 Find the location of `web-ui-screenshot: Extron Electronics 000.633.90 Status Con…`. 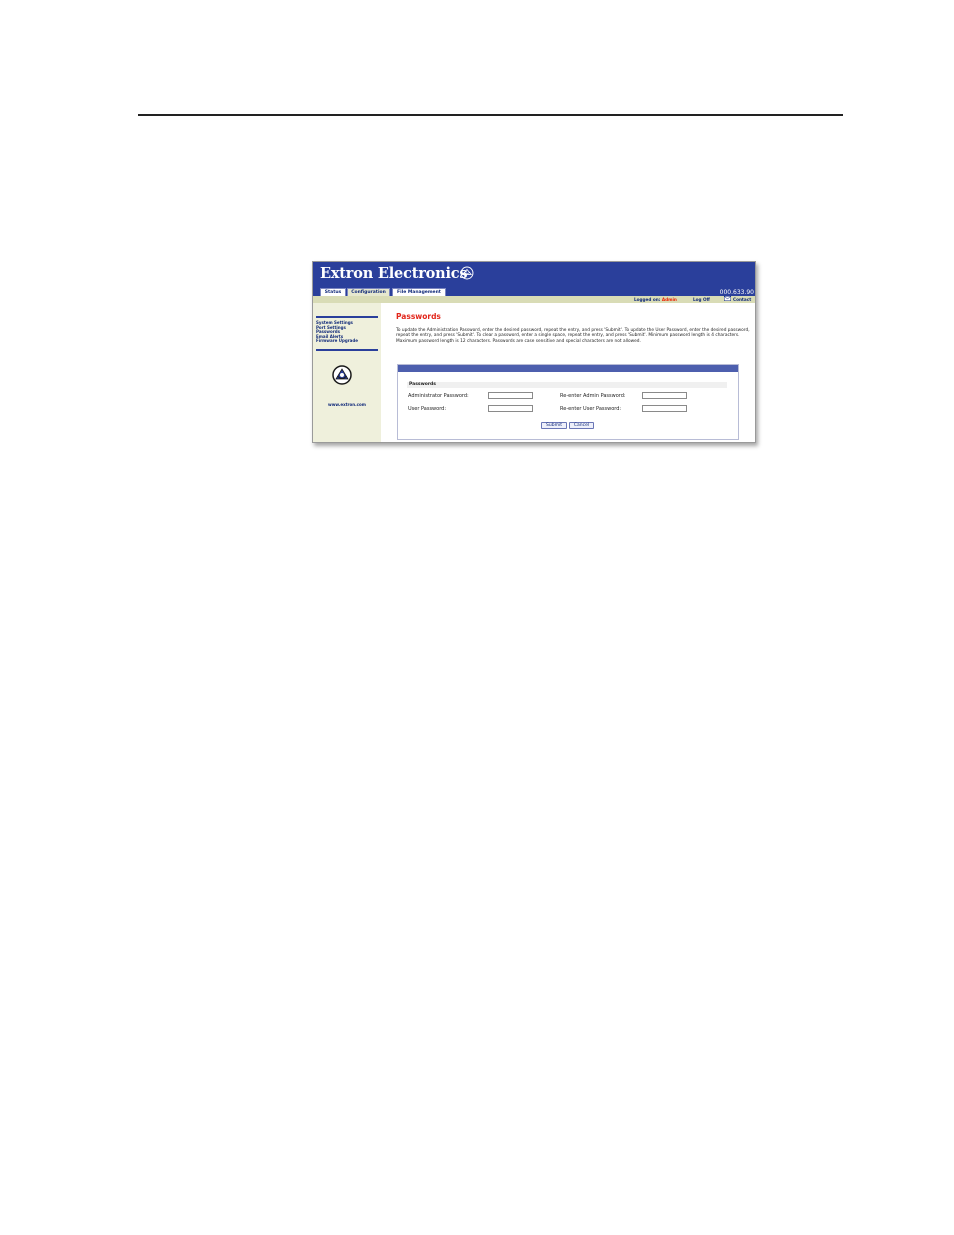

web-ui-screenshot: Extron Electronics 000.633.90 Status Con… is located at coordinates (534, 352).